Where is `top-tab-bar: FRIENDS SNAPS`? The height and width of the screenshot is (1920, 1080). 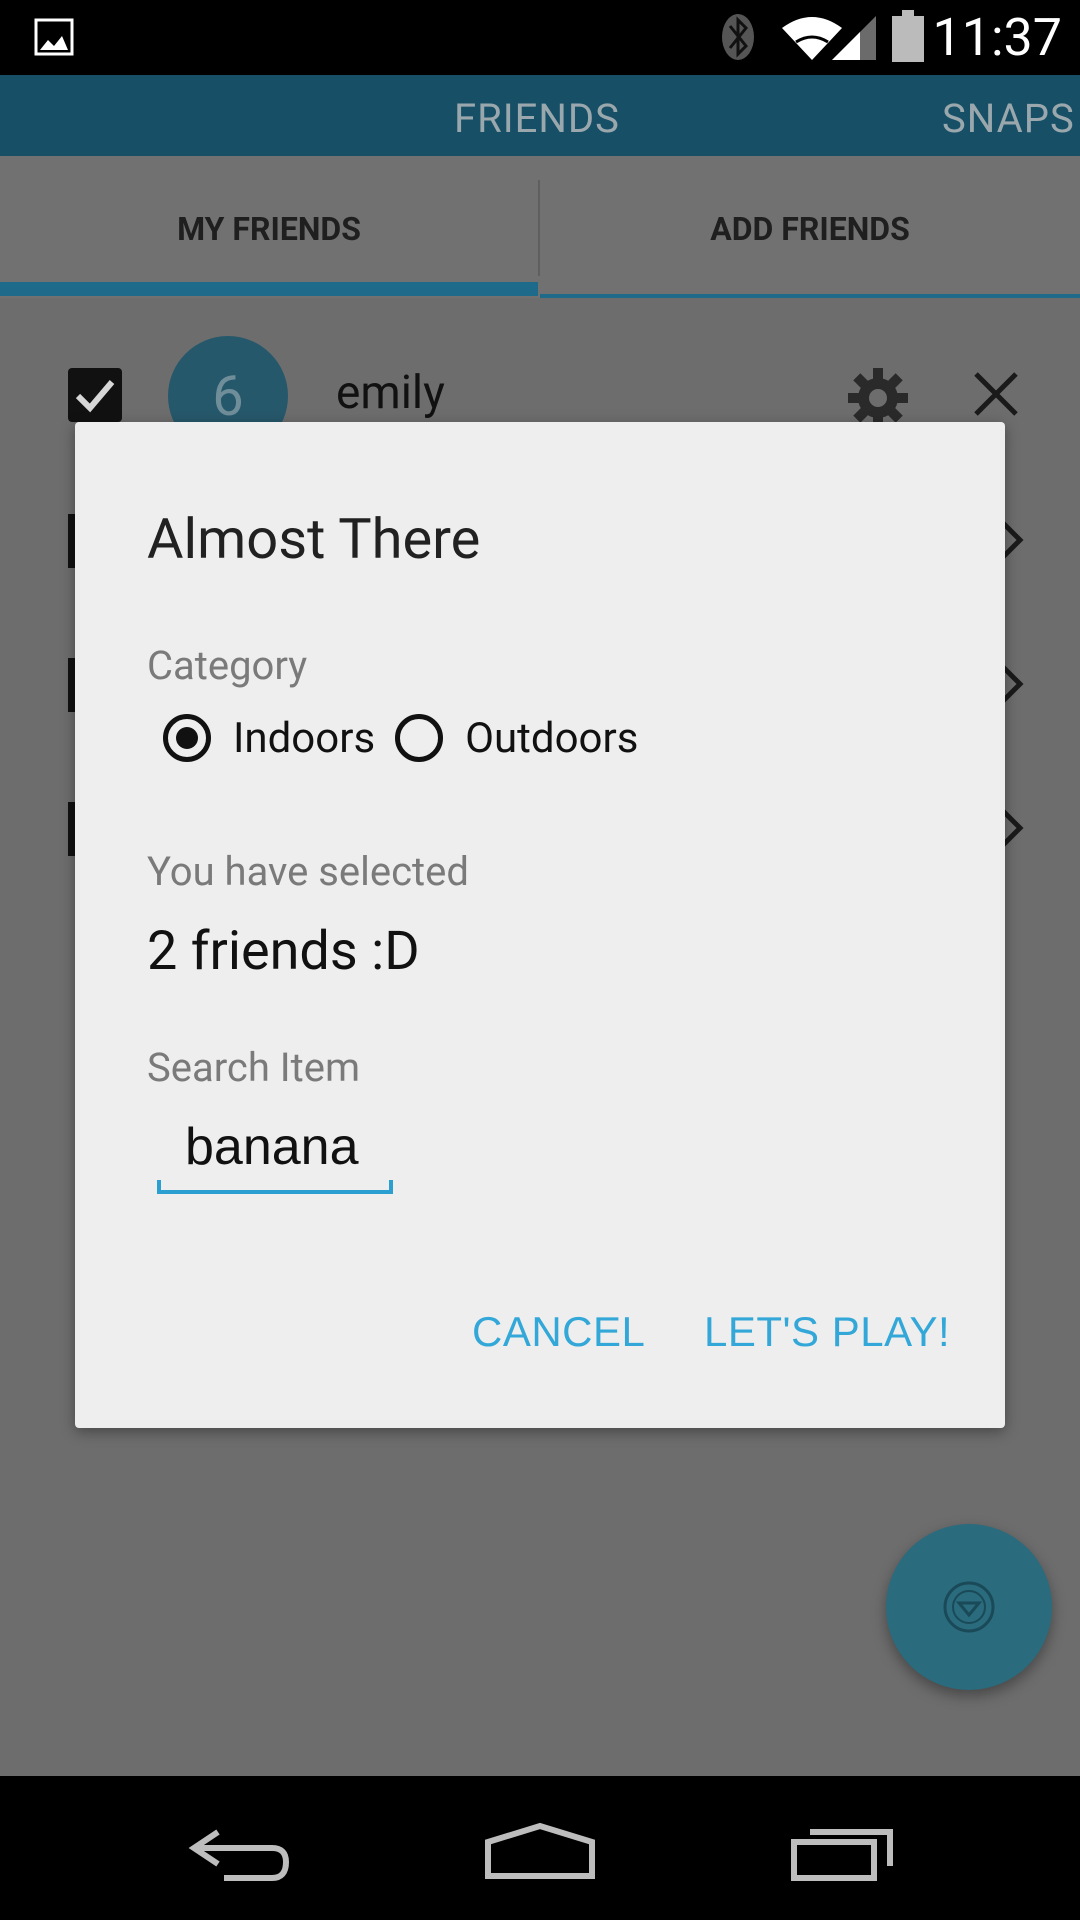
top-tab-bar: FRIENDS SNAPS is located at coordinates (540, 115).